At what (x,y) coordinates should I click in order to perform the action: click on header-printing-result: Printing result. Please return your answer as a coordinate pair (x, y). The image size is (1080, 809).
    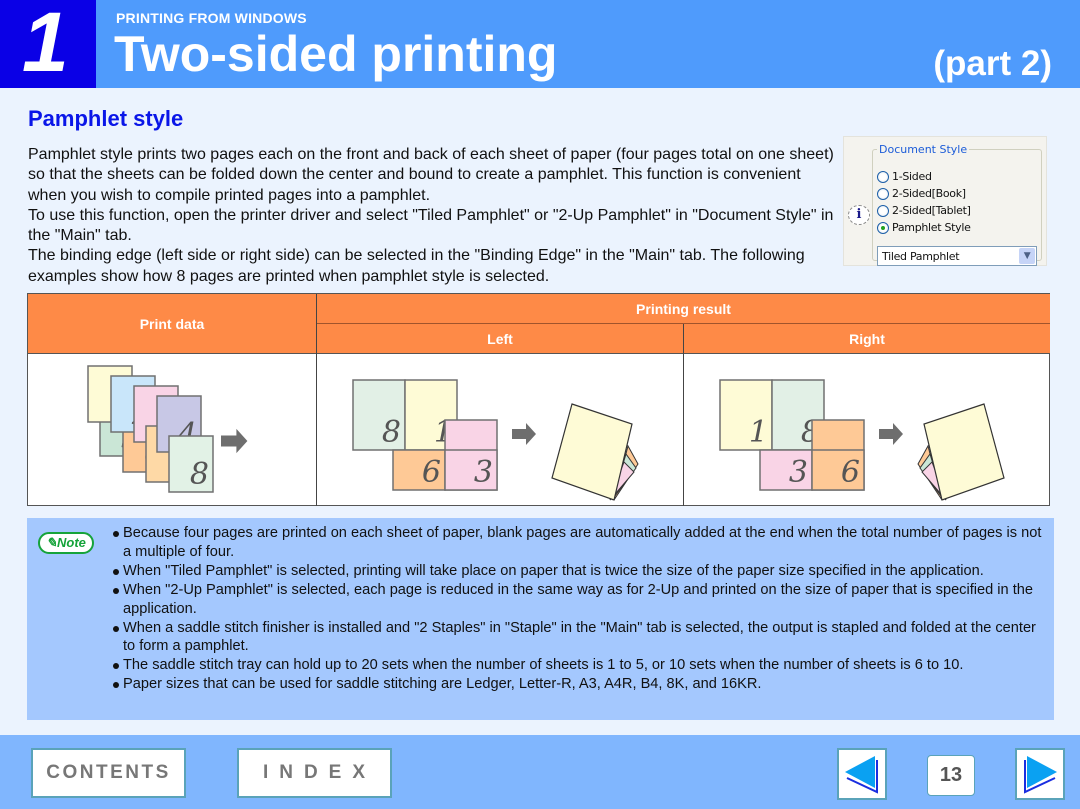
    Looking at the image, I should click on (683, 308).